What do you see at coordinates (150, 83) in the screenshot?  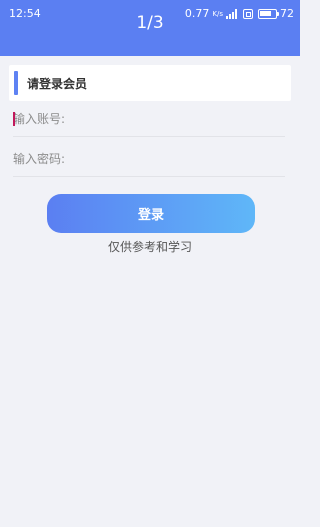 I see `login-prompt-card: 请登录会员` at bounding box center [150, 83].